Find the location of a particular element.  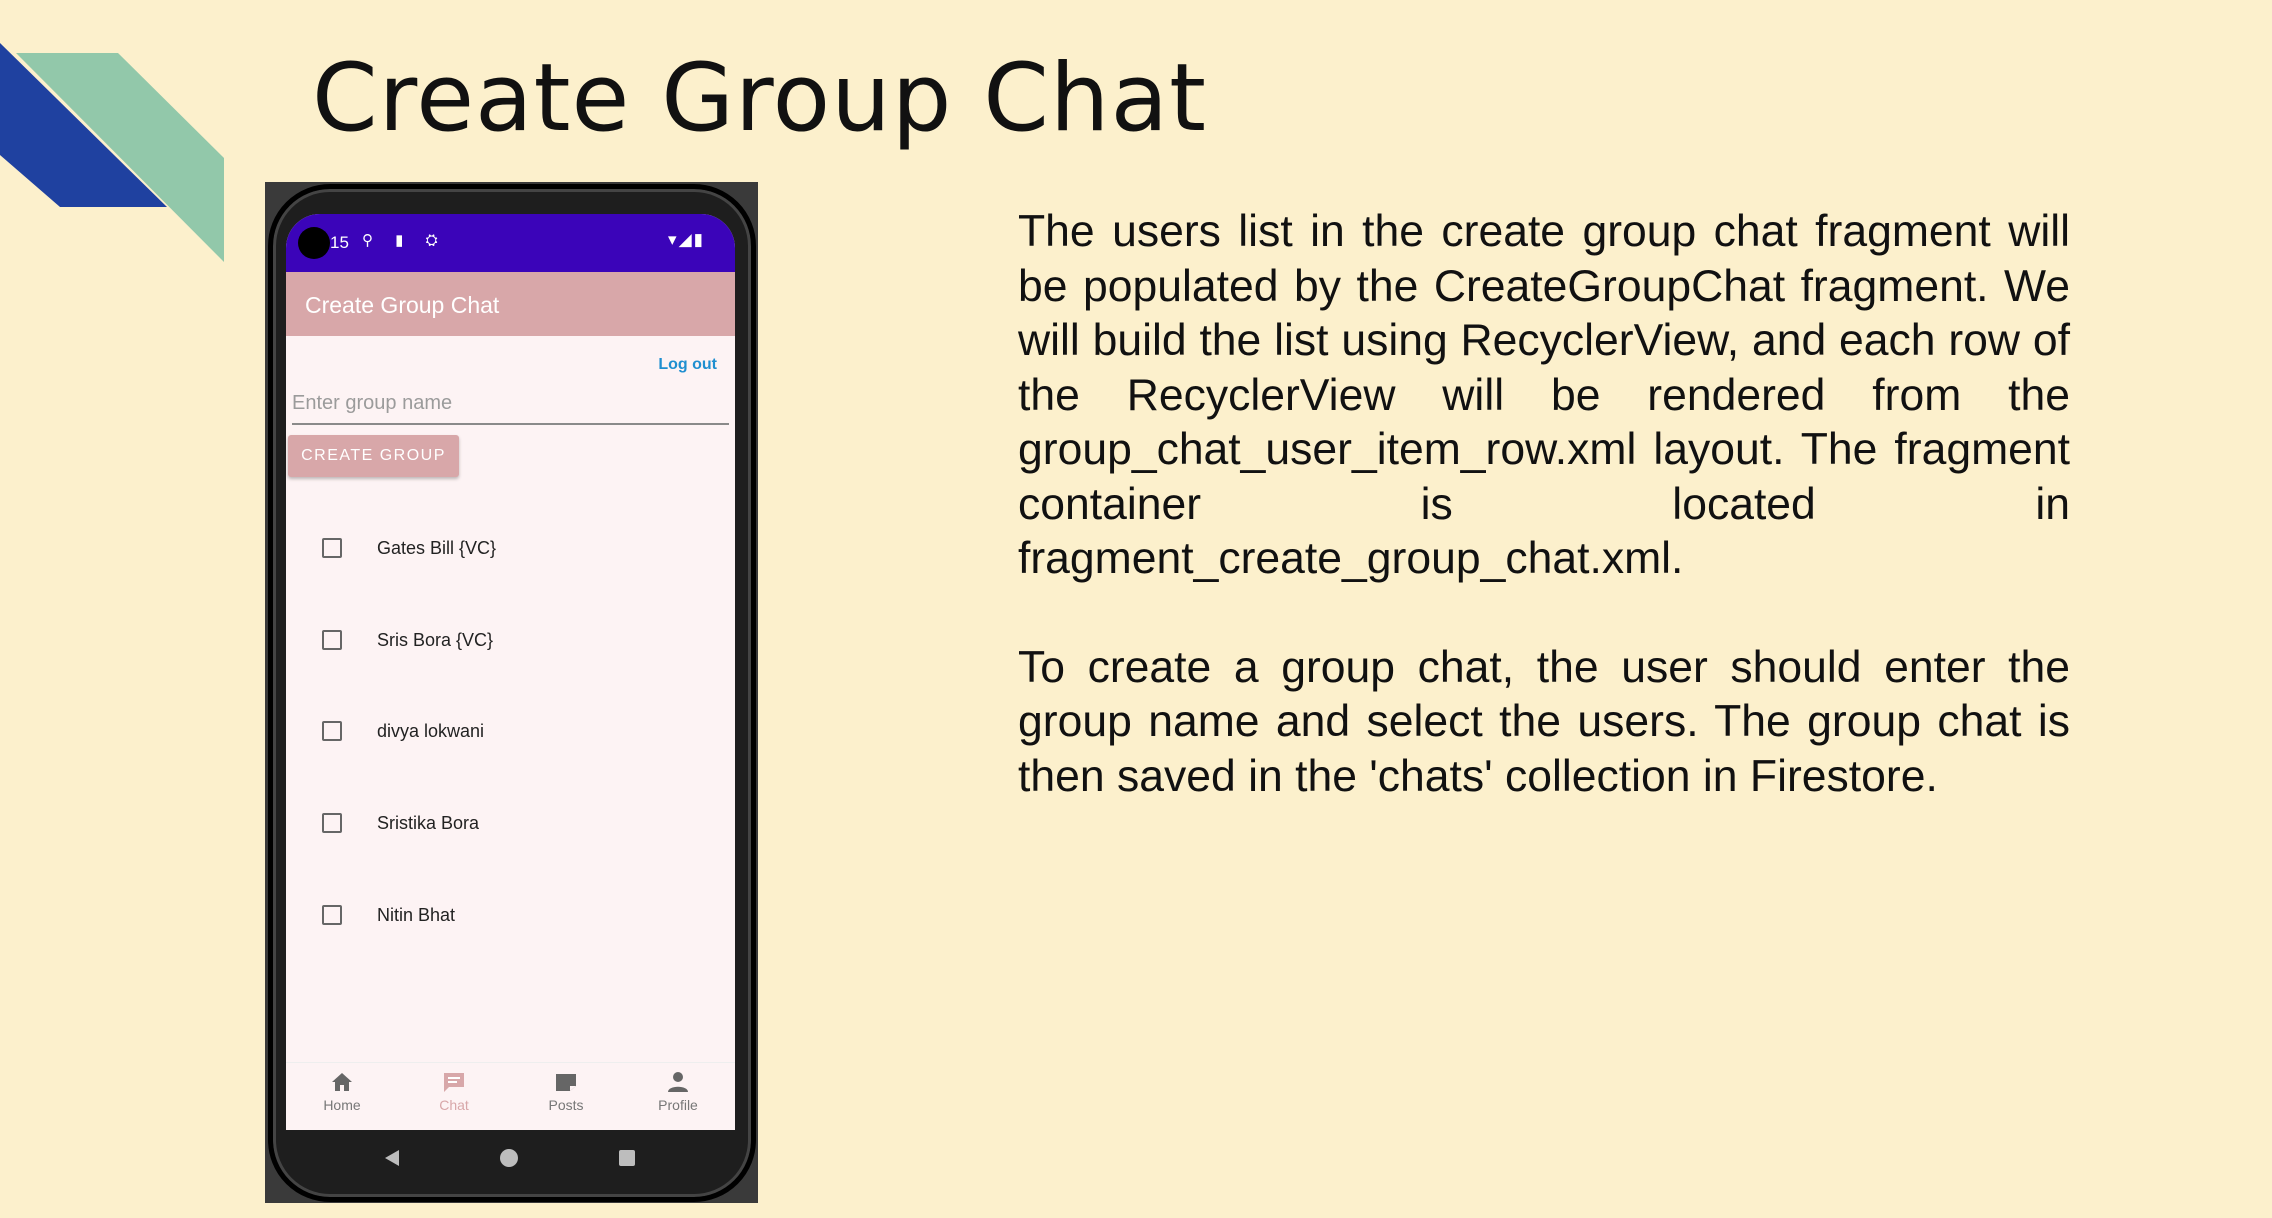

bottom-navigation: Home Chat Posts Profile is located at coordinates (510, 1096).